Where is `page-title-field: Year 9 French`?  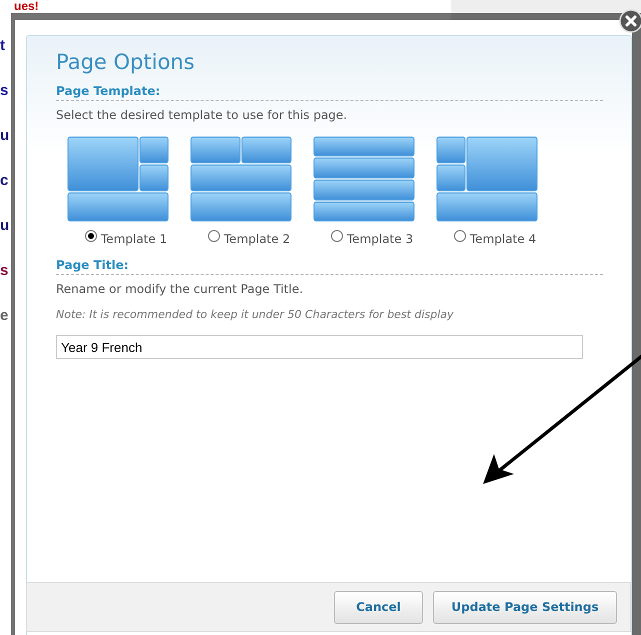
page-title-field: Year 9 French is located at coordinates (319, 347).